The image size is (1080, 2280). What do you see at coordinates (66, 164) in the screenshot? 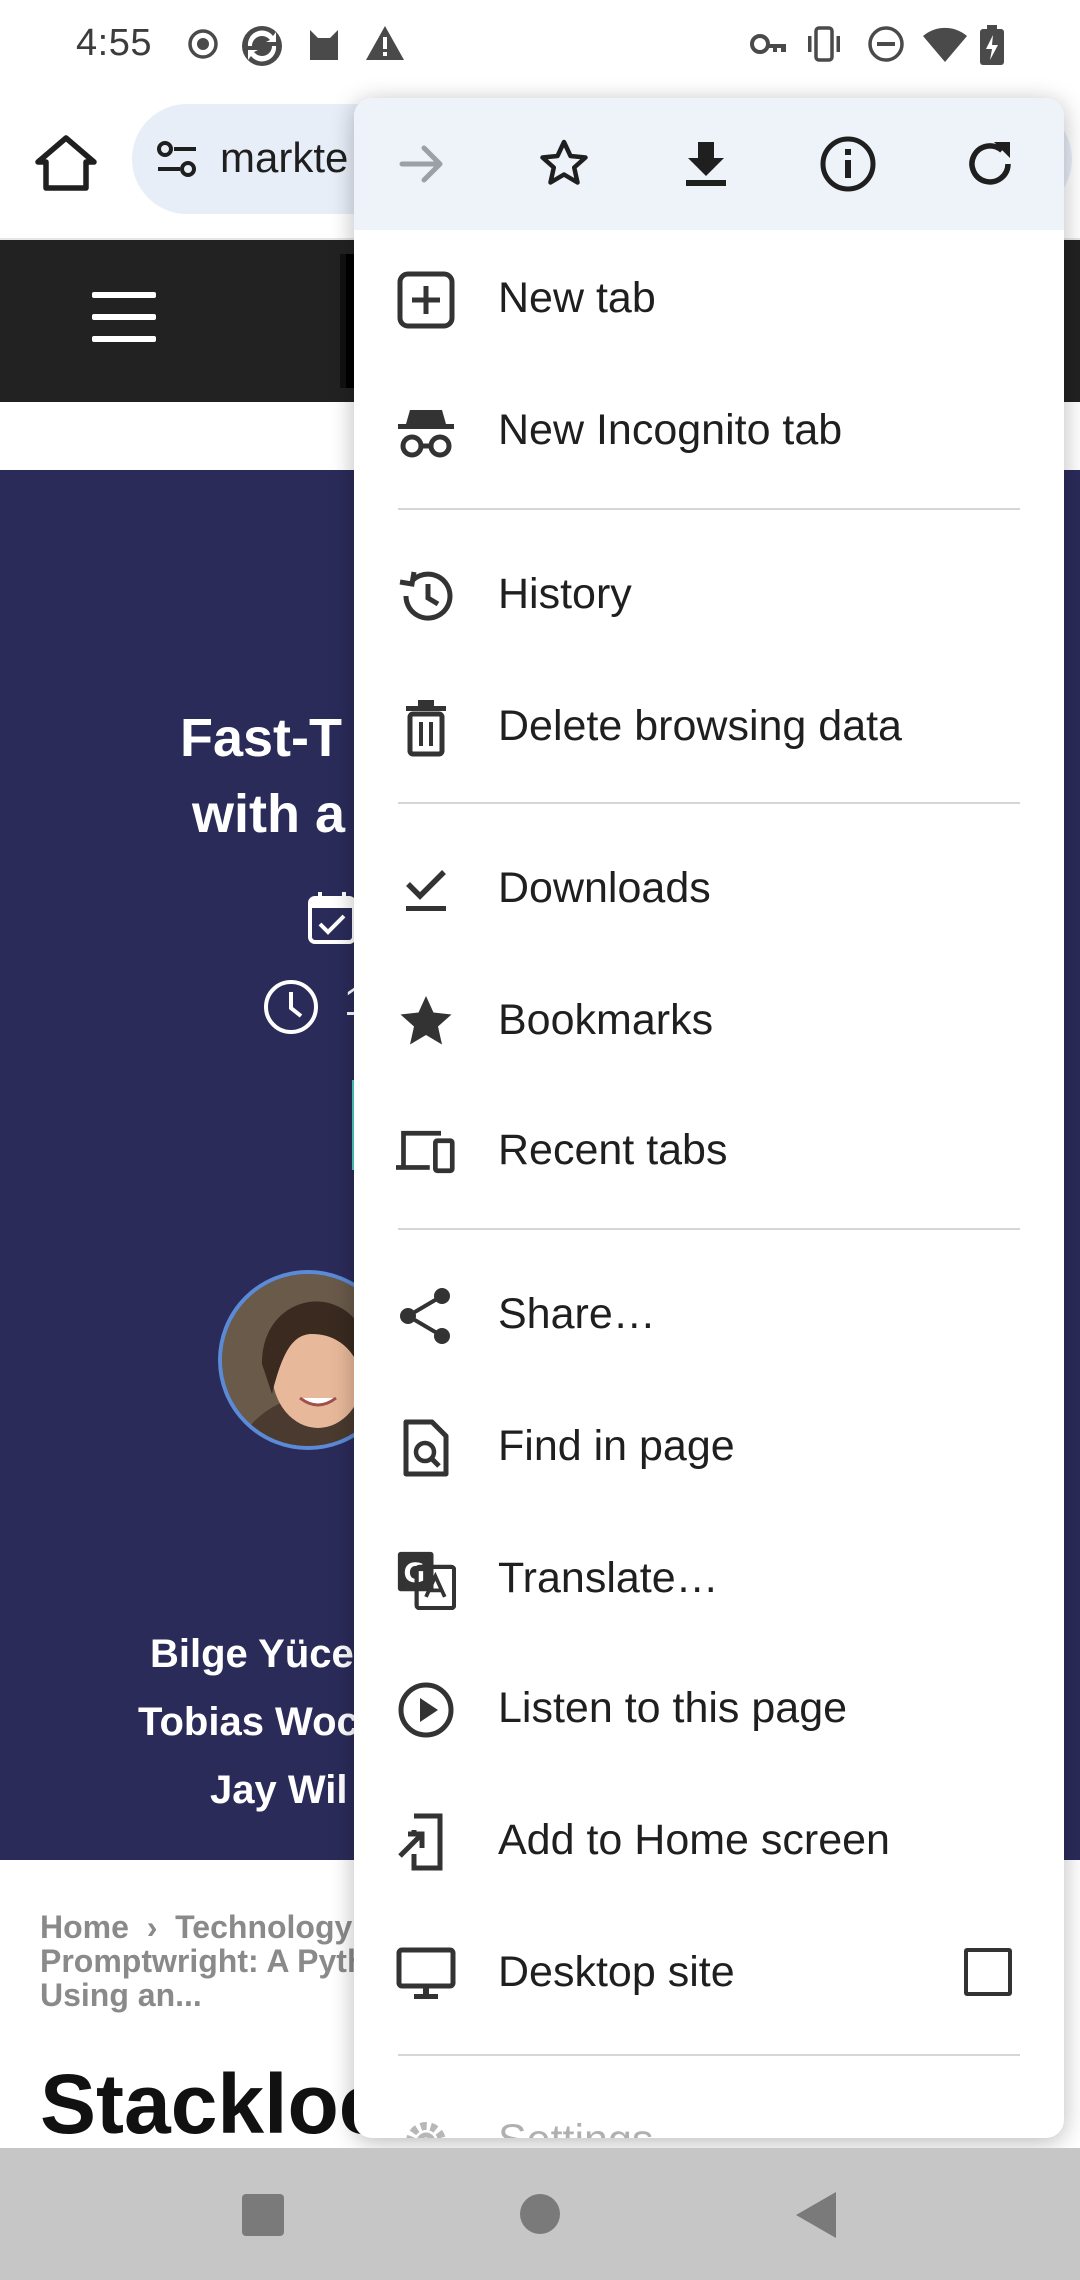
I see `home-icon` at bounding box center [66, 164].